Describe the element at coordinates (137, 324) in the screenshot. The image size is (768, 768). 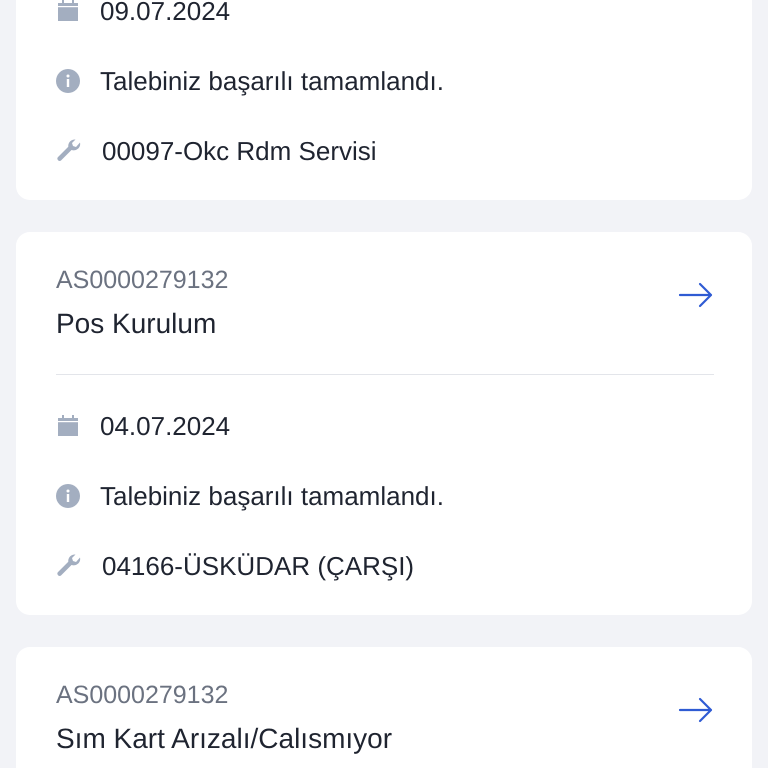
I see `request-title: Pos Kurulum` at that location.